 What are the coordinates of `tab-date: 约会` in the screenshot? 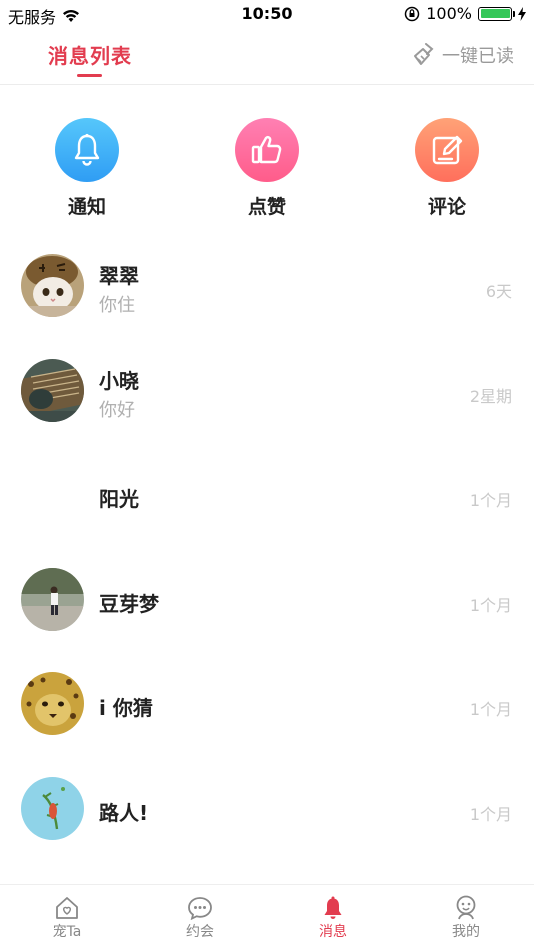 It's located at (200, 918).